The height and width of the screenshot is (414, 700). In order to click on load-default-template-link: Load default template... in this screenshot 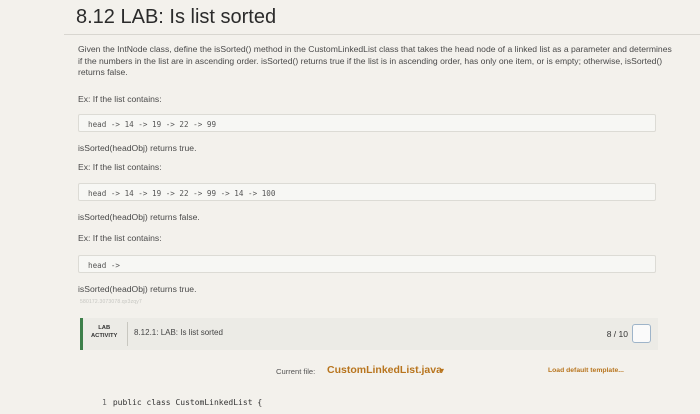, I will do `click(586, 370)`.